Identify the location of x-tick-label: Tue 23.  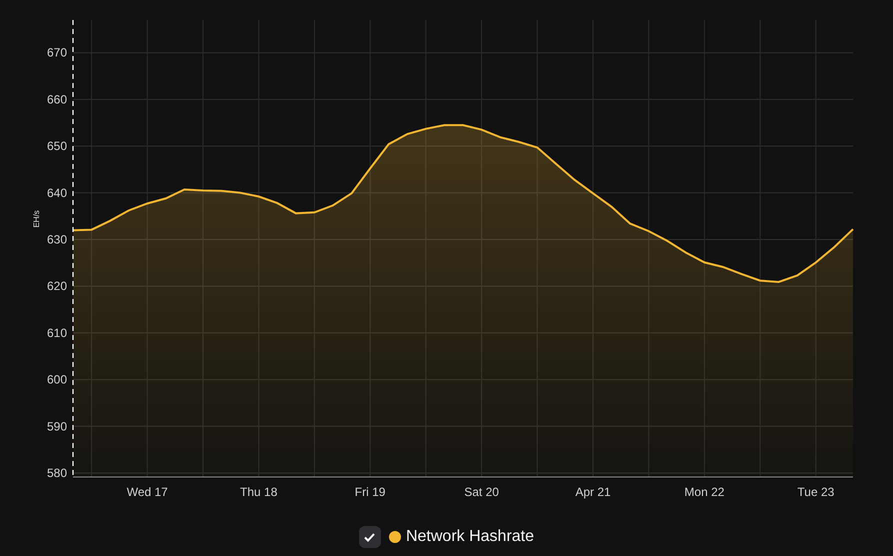
(815, 492).